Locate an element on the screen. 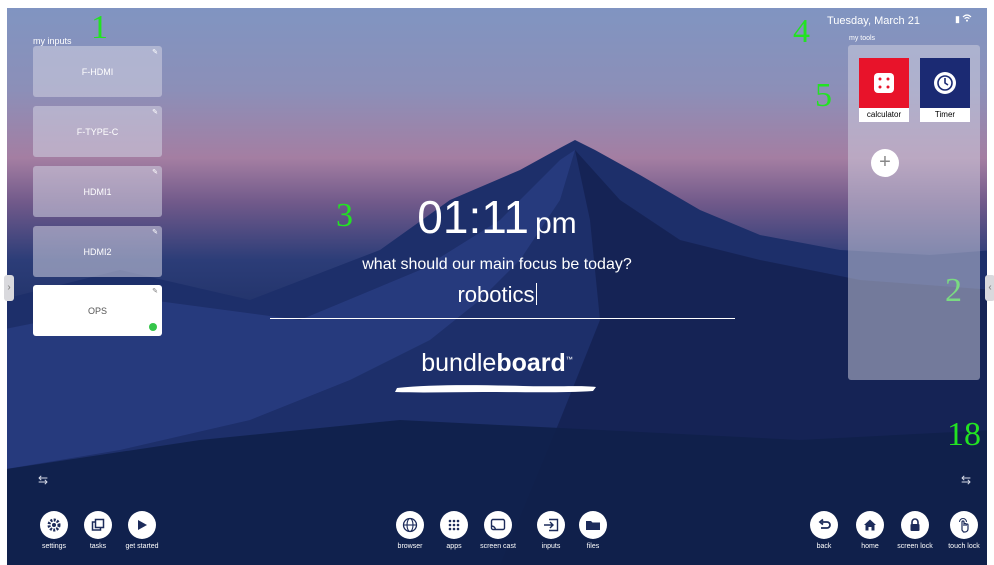 This screenshot has height=565, width=994. get-started-label: get started is located at coordinates (142, 546).